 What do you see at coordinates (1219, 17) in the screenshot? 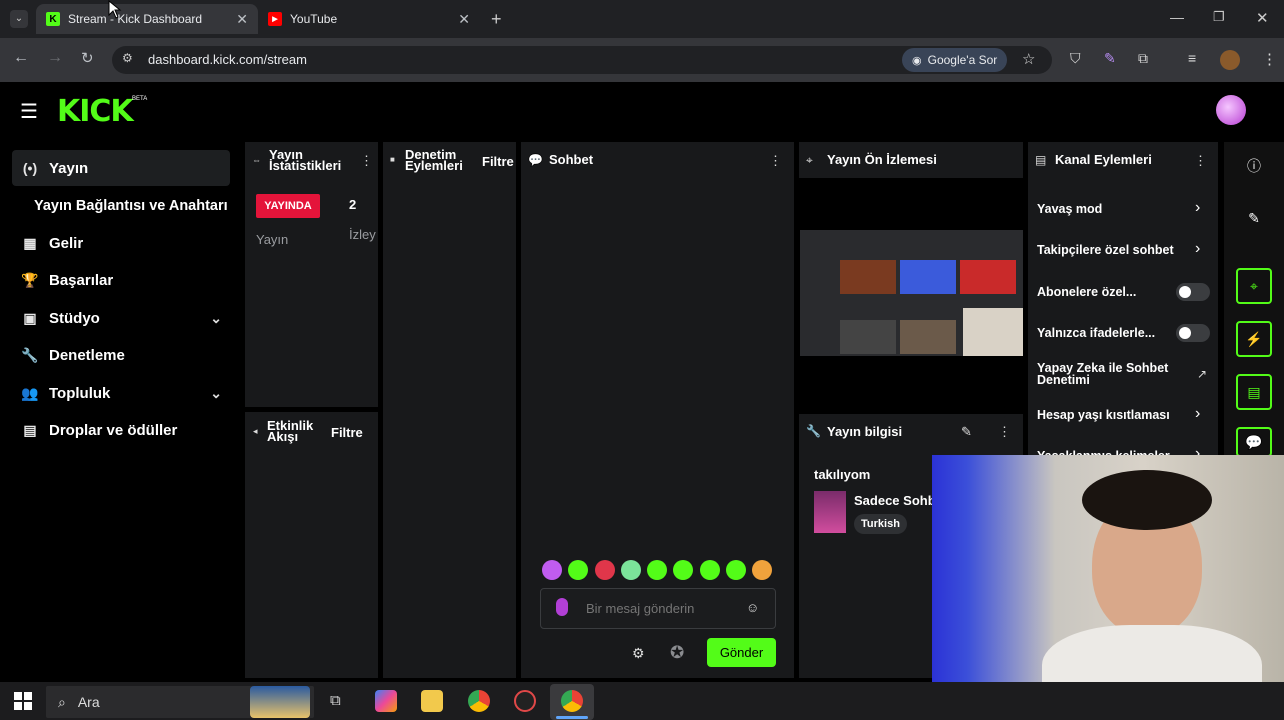
I see `maximize-icon: ❐` at bounding box center [1219, 17].